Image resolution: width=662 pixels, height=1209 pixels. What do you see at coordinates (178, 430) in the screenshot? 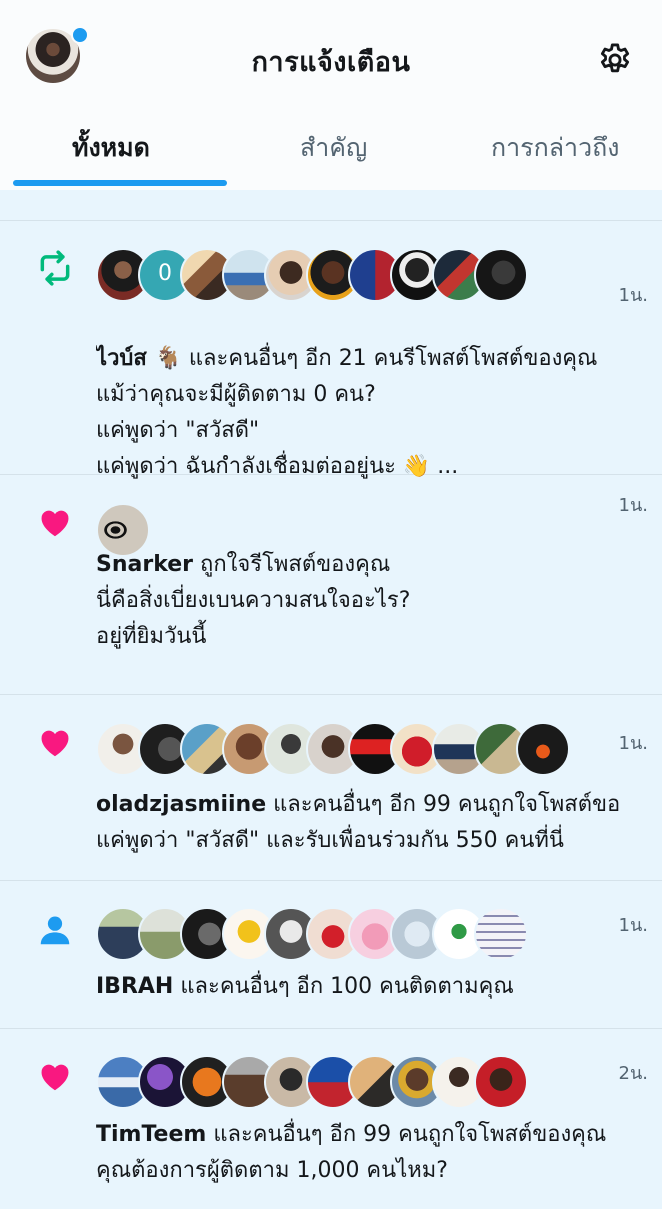
I see `post-preview-line: แค่พูดว่า "สวัสดี"` at bounding box center [178, 430].